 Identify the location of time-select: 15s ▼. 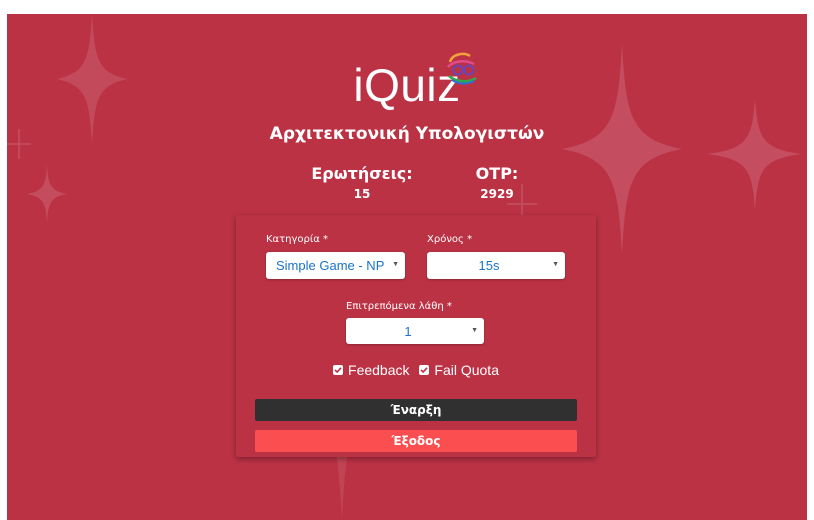
(496, 265).